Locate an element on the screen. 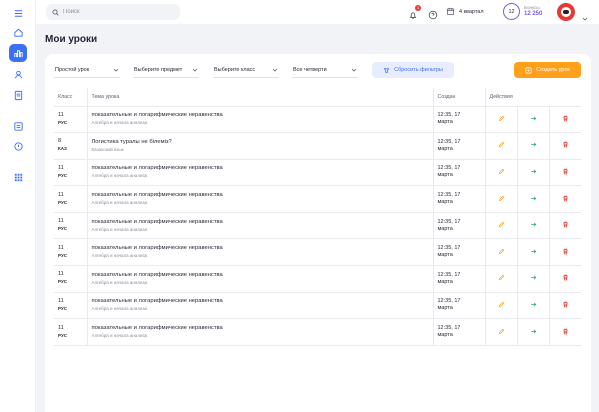 The image size is (599, 412). quarter-filter-select: Все четверти is located at coordinates (325, 70).